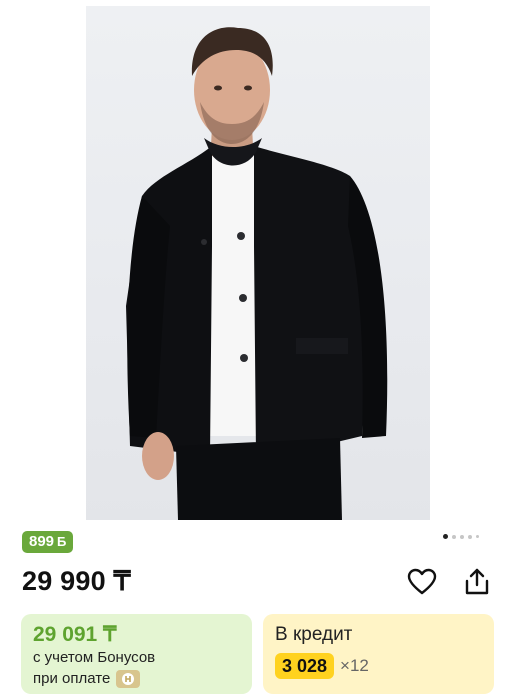  What do you see at coordinates (378, 666) in the screenshot?
I see `credit-payment-row: 3 028 ×12` at bounding box center [378, 666].